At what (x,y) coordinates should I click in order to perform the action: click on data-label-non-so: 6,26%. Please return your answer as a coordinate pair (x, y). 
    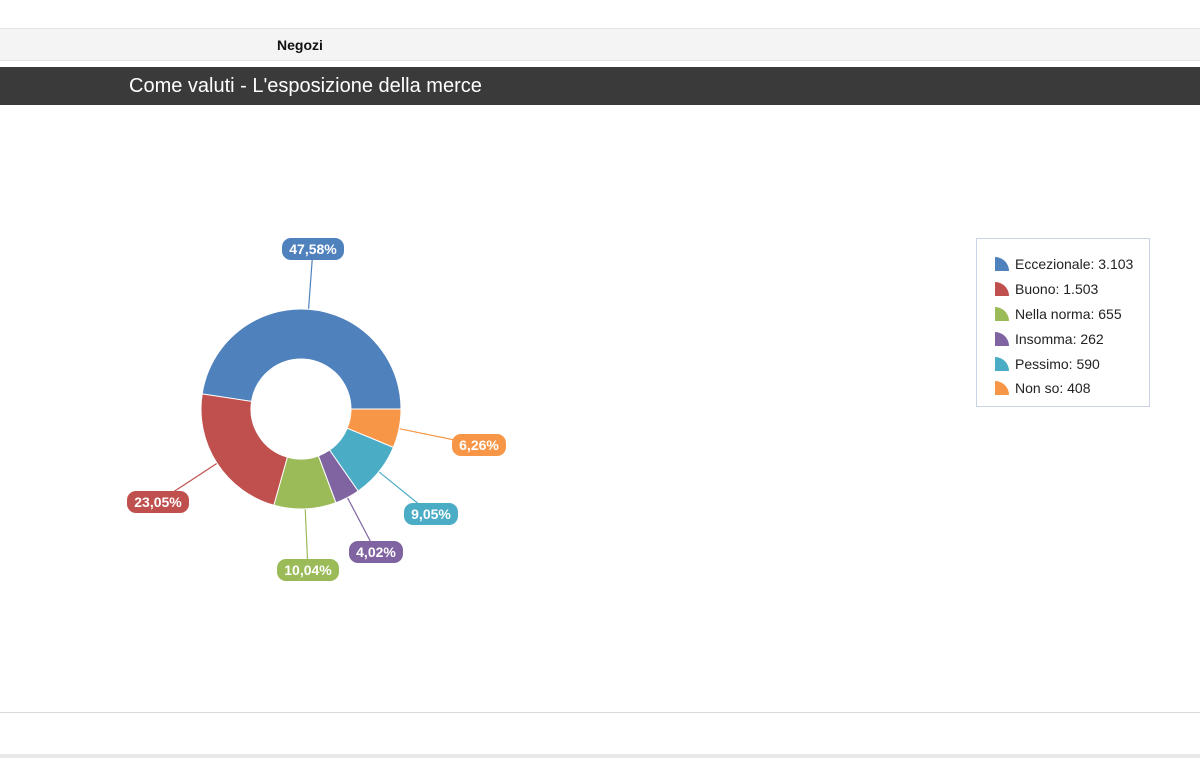
    Looking at the image, I should click on (479, 445).